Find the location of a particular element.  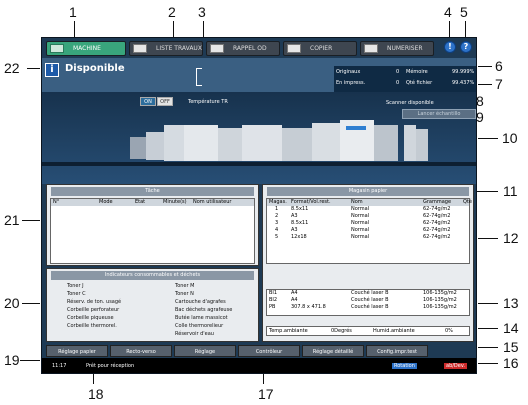

file-label: Qté fichier is located at coordinates (419, 83).